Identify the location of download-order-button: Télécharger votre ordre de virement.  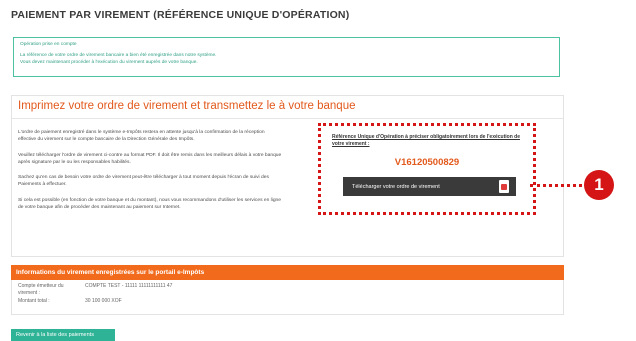
(429, 186).